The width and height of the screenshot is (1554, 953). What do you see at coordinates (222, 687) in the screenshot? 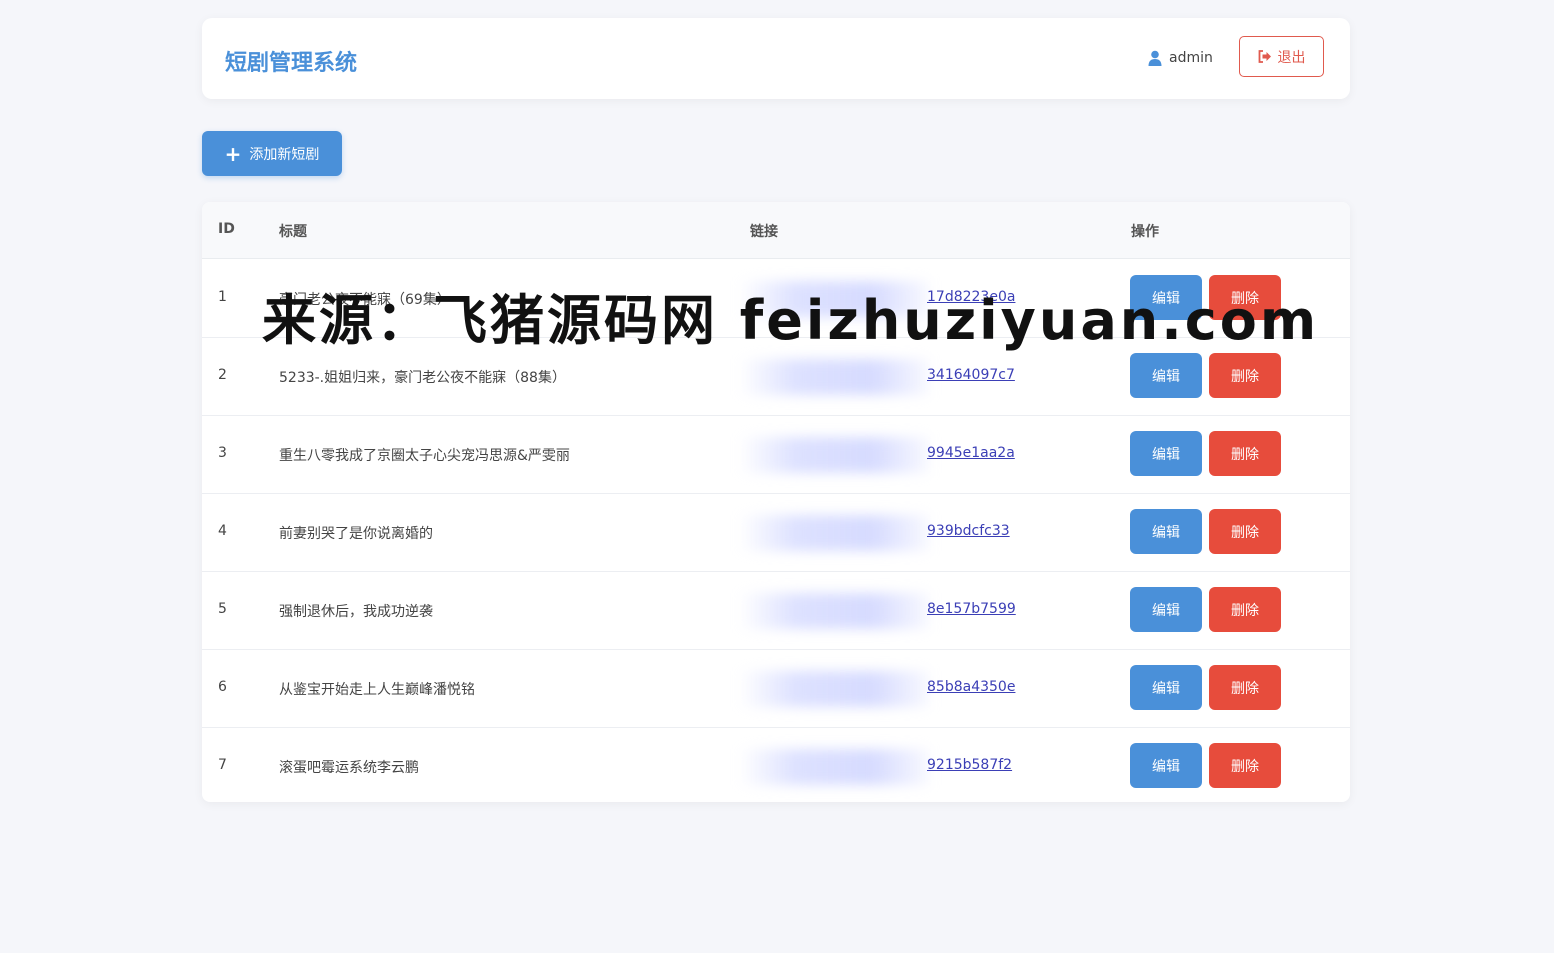
I see `row-id: 6` at bounding box center [222, 687].